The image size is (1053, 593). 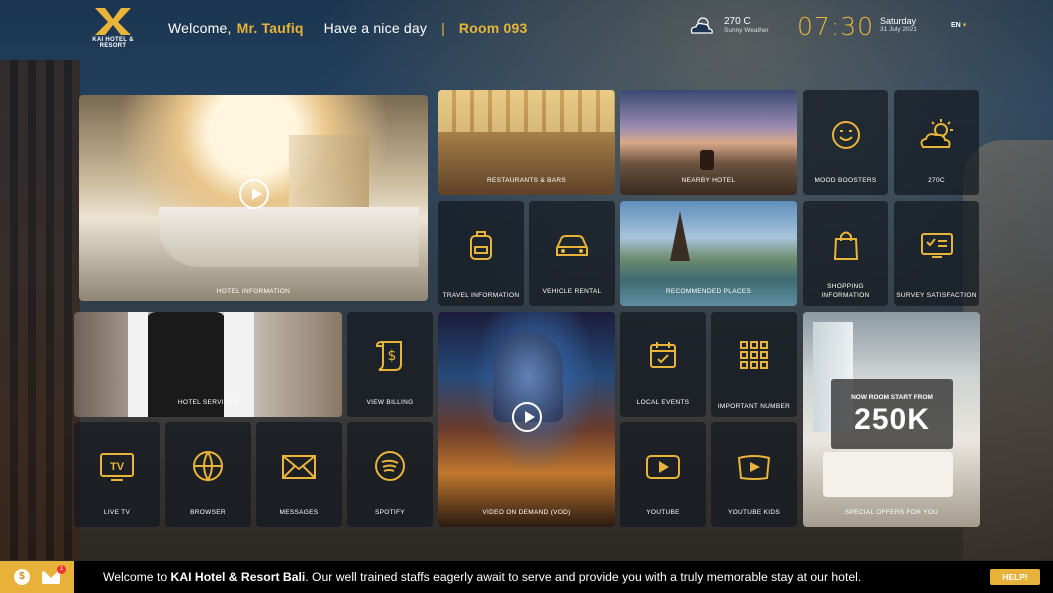 I want to click on mail-icon: 1, so click(x=54, y=574).